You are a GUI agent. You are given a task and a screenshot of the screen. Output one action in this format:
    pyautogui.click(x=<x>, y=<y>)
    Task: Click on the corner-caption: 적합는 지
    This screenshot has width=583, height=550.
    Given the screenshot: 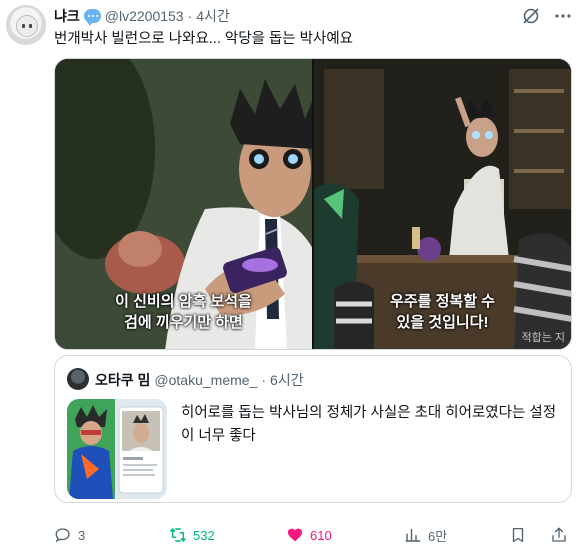 What is the action you would take?
    pyautogui.click(x=543, y=338)
    